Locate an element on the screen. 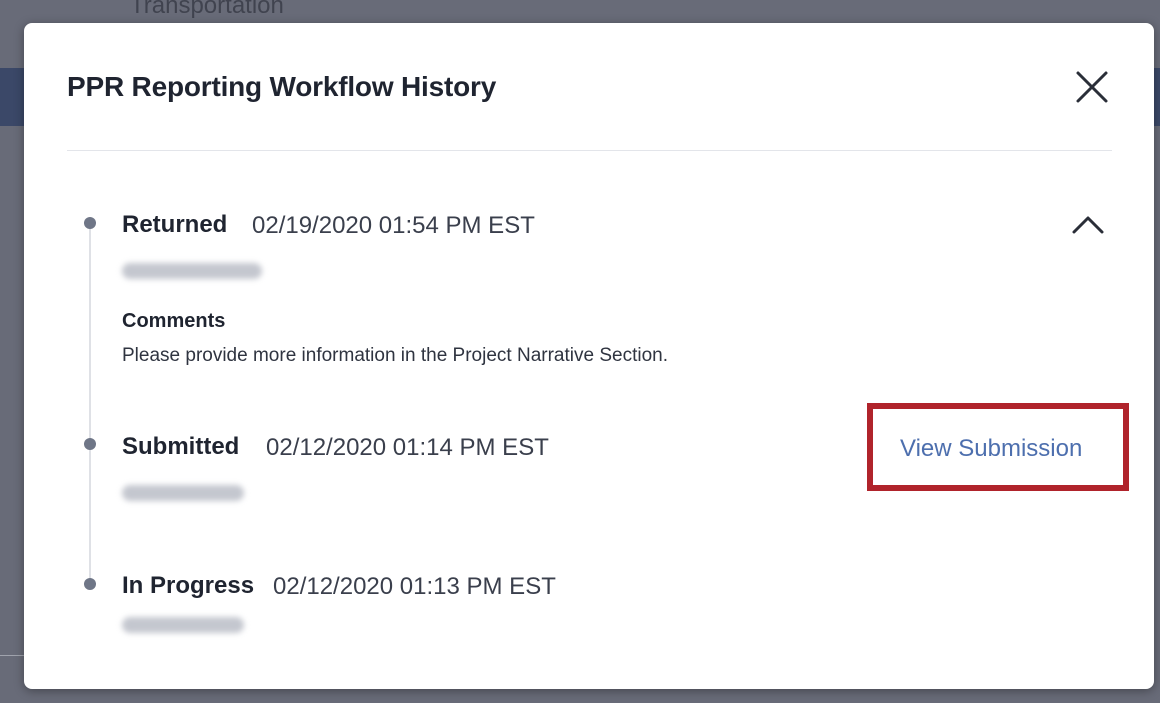  highlight-box is located at coordinates (998, 447).